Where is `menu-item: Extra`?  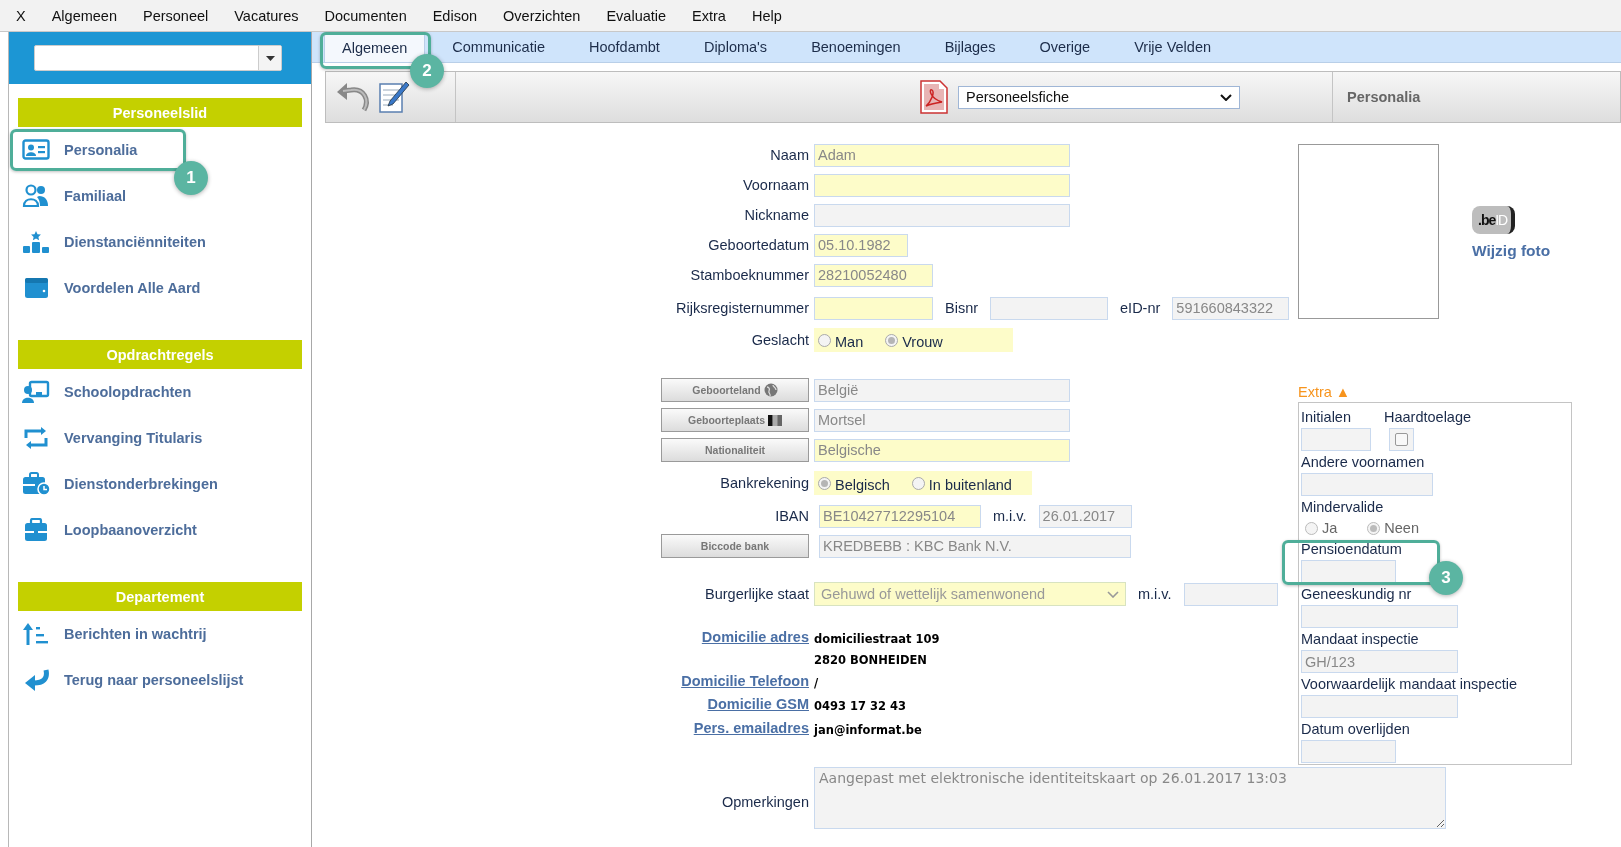 menu-item: Extra is located at coordinates (709, 15).